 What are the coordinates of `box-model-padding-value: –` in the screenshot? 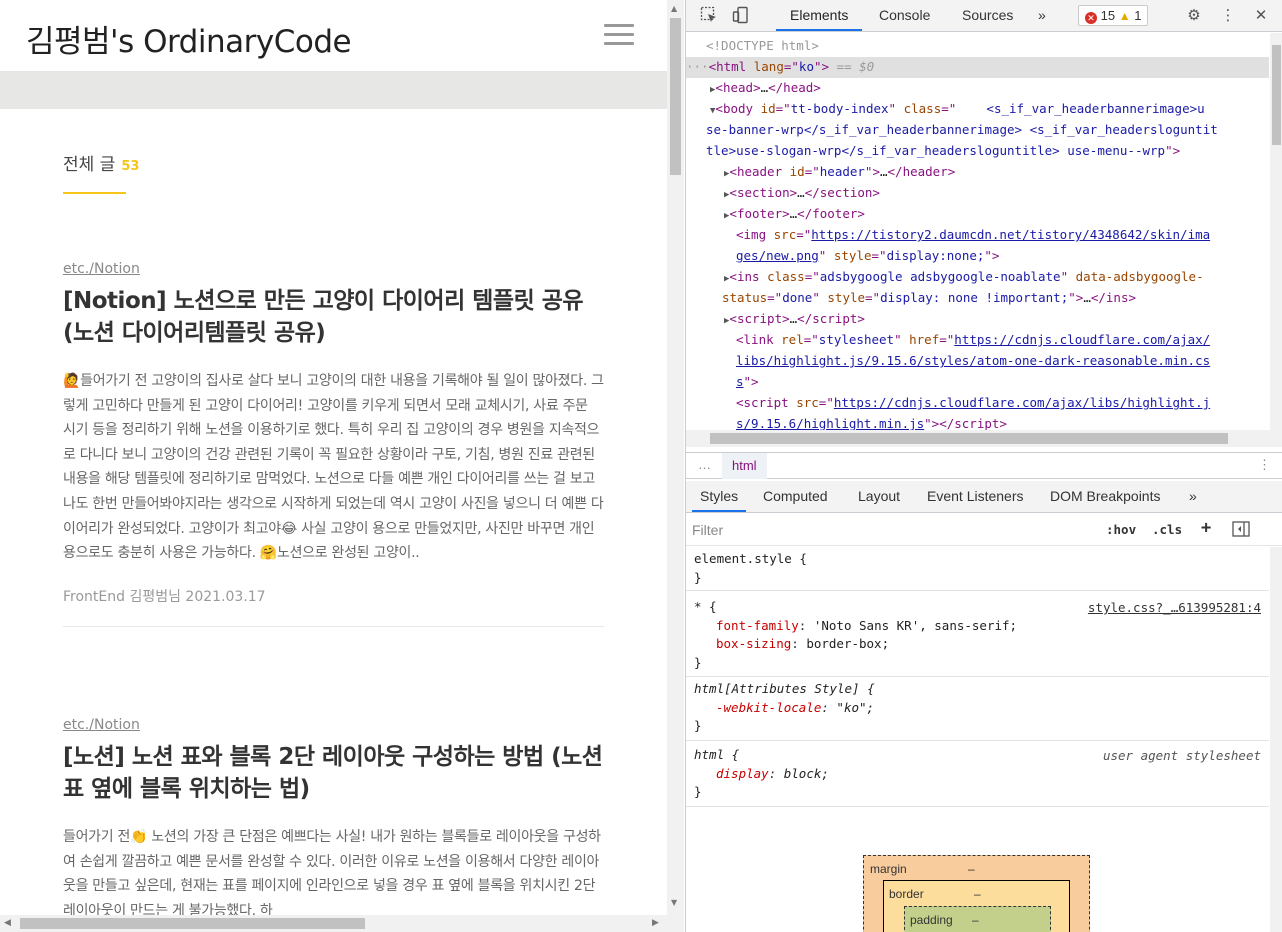 It's located at (975, 920).